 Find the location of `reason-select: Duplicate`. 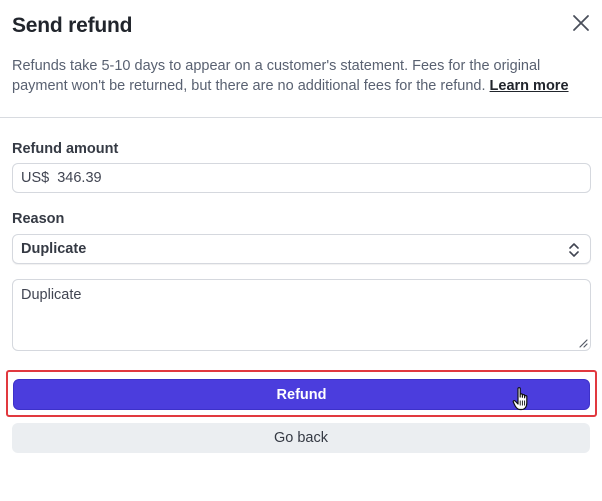

reason-select: Duplicate is located at coordinates (301, 249).